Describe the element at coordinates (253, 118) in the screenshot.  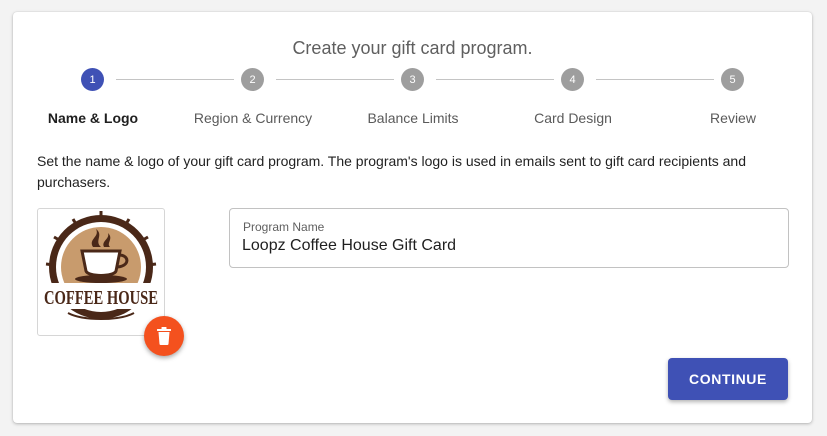
I see `step-2-label: Region & Currency` at that location.